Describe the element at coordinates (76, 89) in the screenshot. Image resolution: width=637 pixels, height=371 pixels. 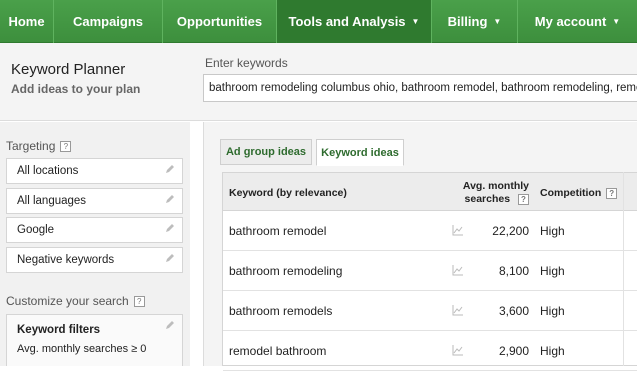
I see `page-subtitle: Add ideas to your plan` at that location.